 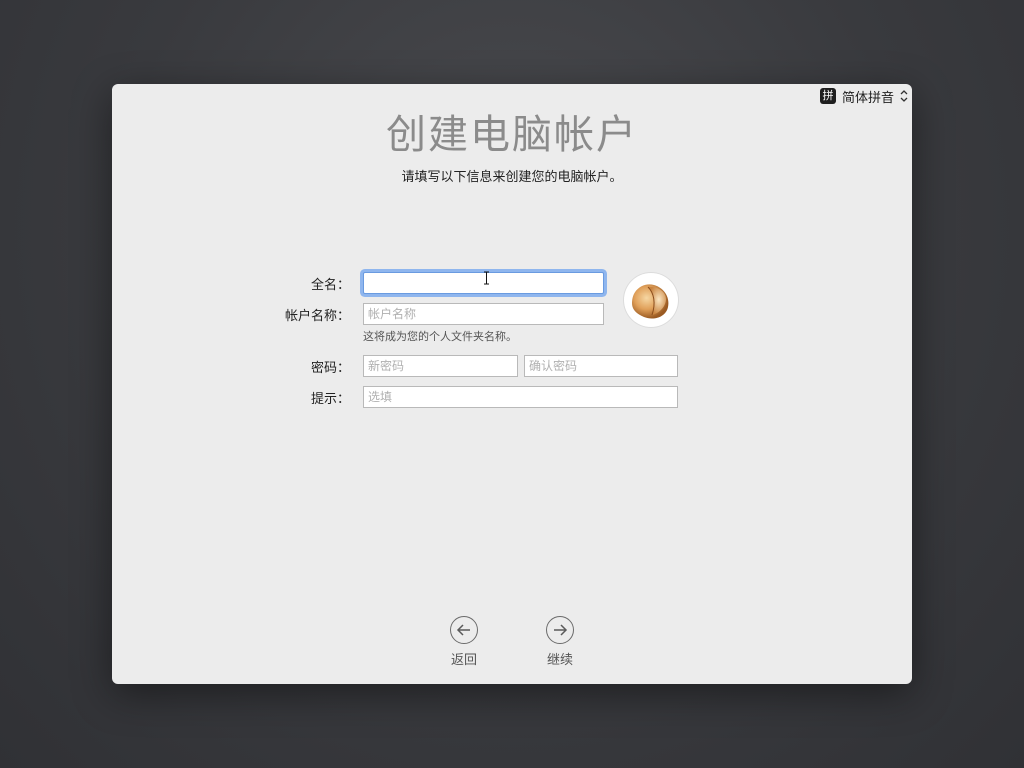 What do you see at coordinates (440, 336) in the screenshot?
I see `account-name-hint: 这将成为您的个人文件夹名称。` at bounding box center [440, 336].